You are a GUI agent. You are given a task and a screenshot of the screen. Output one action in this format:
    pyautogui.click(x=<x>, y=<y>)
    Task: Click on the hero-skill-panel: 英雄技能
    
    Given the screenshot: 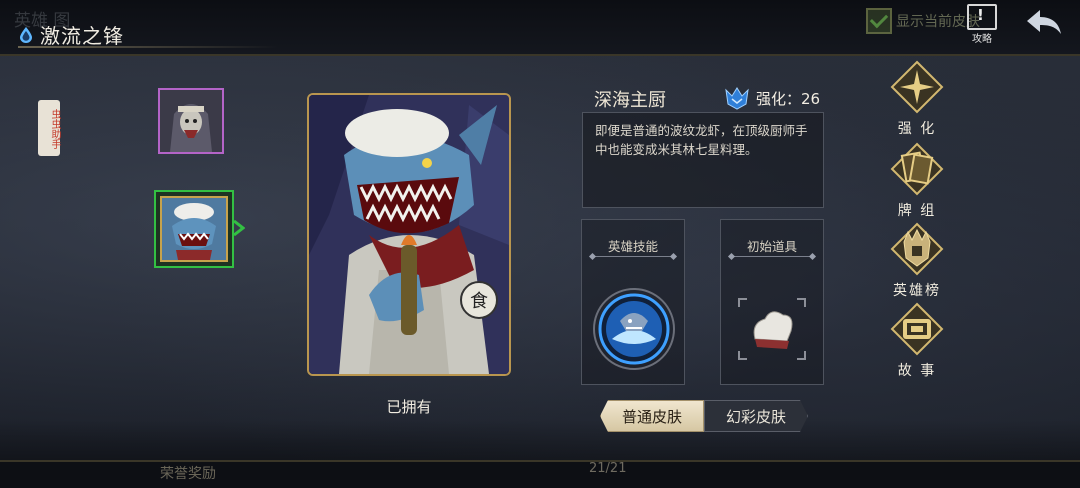 What is the action you would take?
    pyautogui.click(x=633, y=302)
    